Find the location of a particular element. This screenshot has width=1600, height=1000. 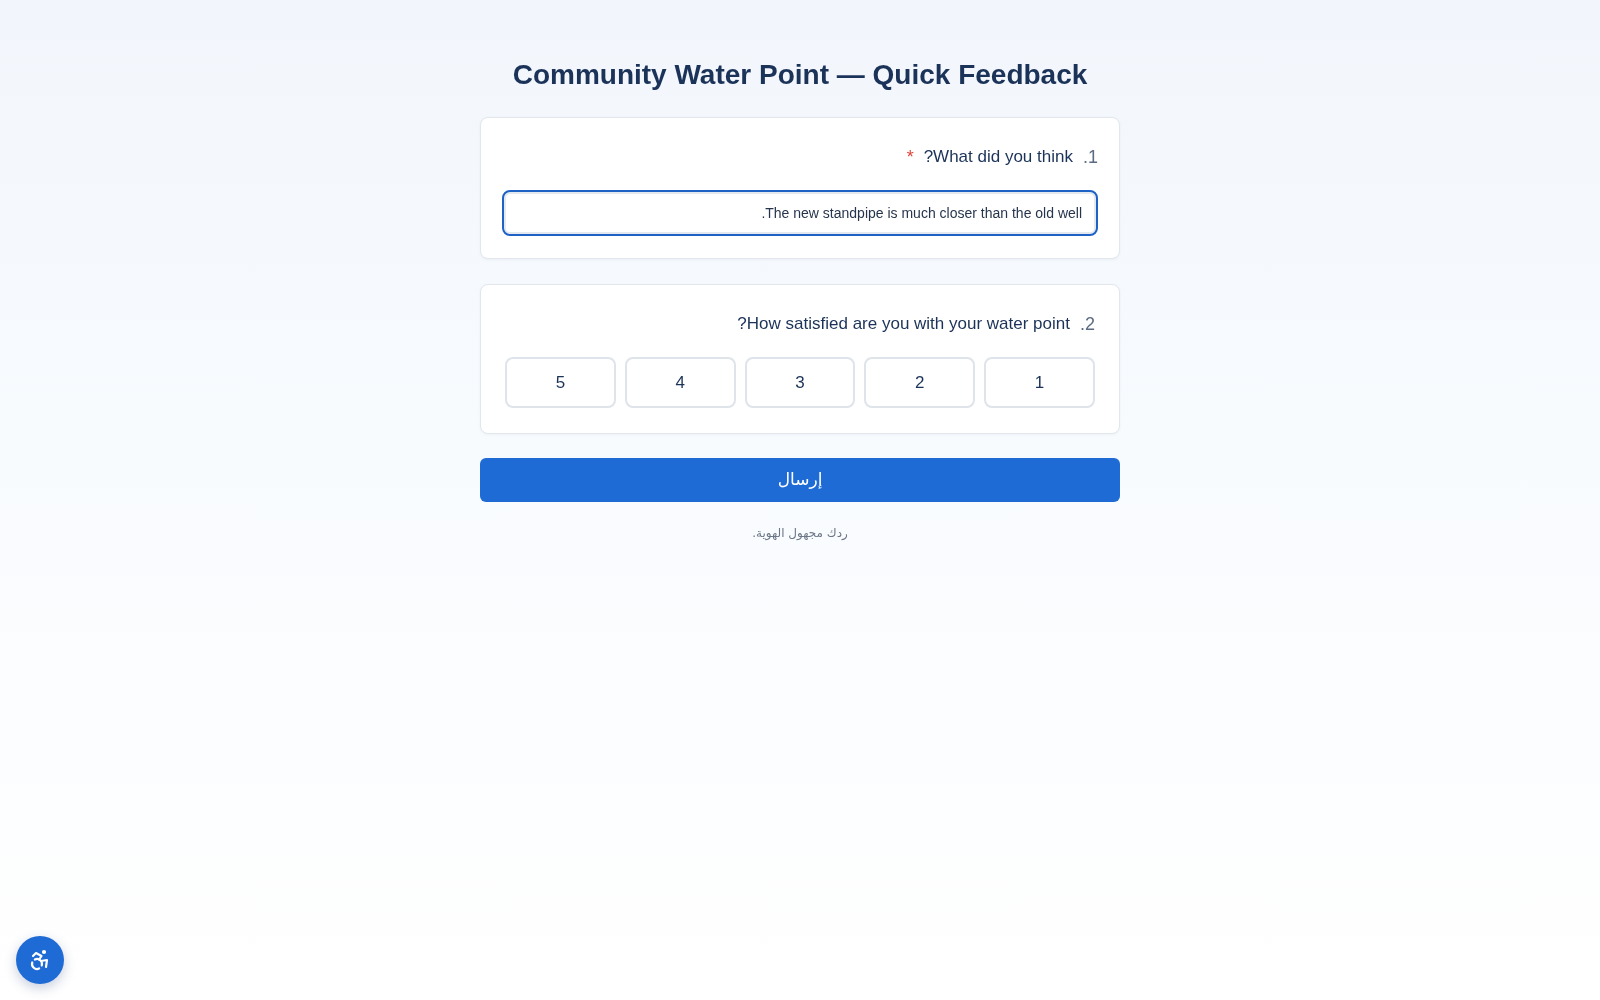

footer-note: ردك مجهول الهوية. is located at coordinates (800, 533).